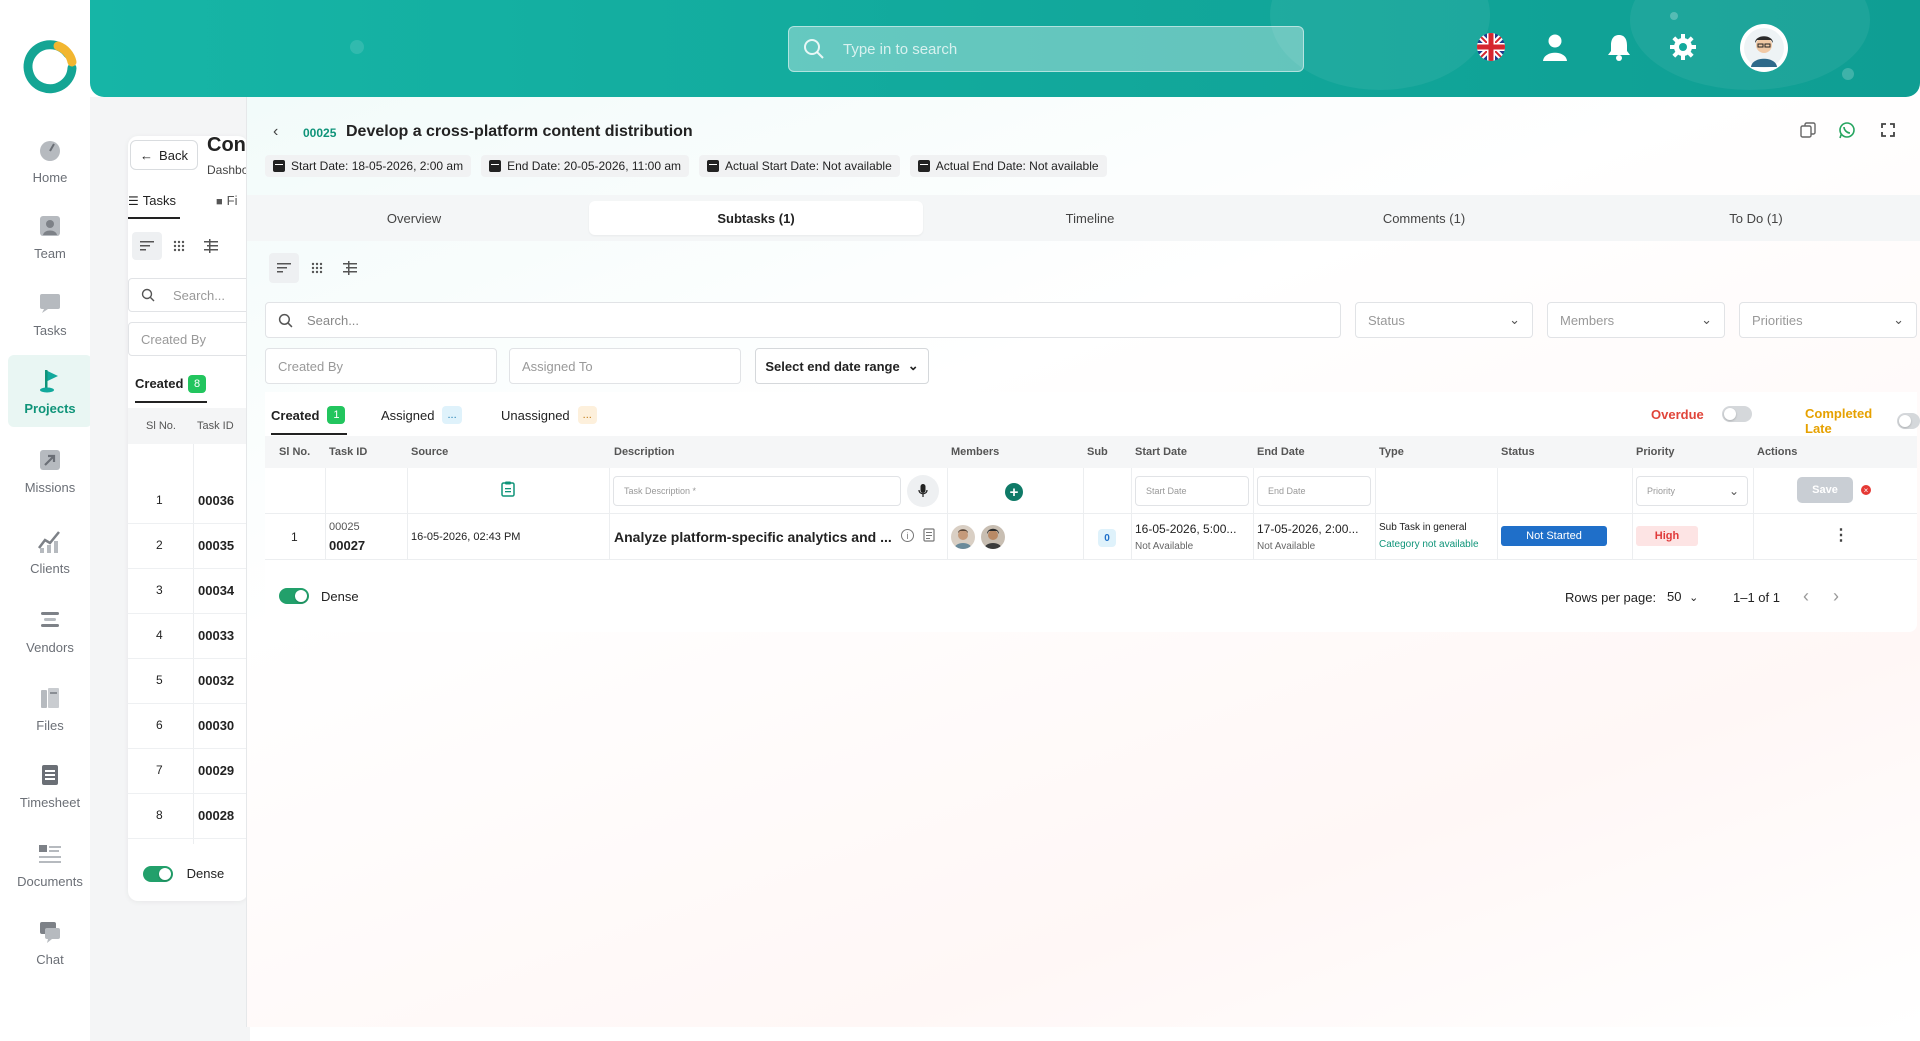  I want to click on sidebar-item-label: Team, so click(50, 253).